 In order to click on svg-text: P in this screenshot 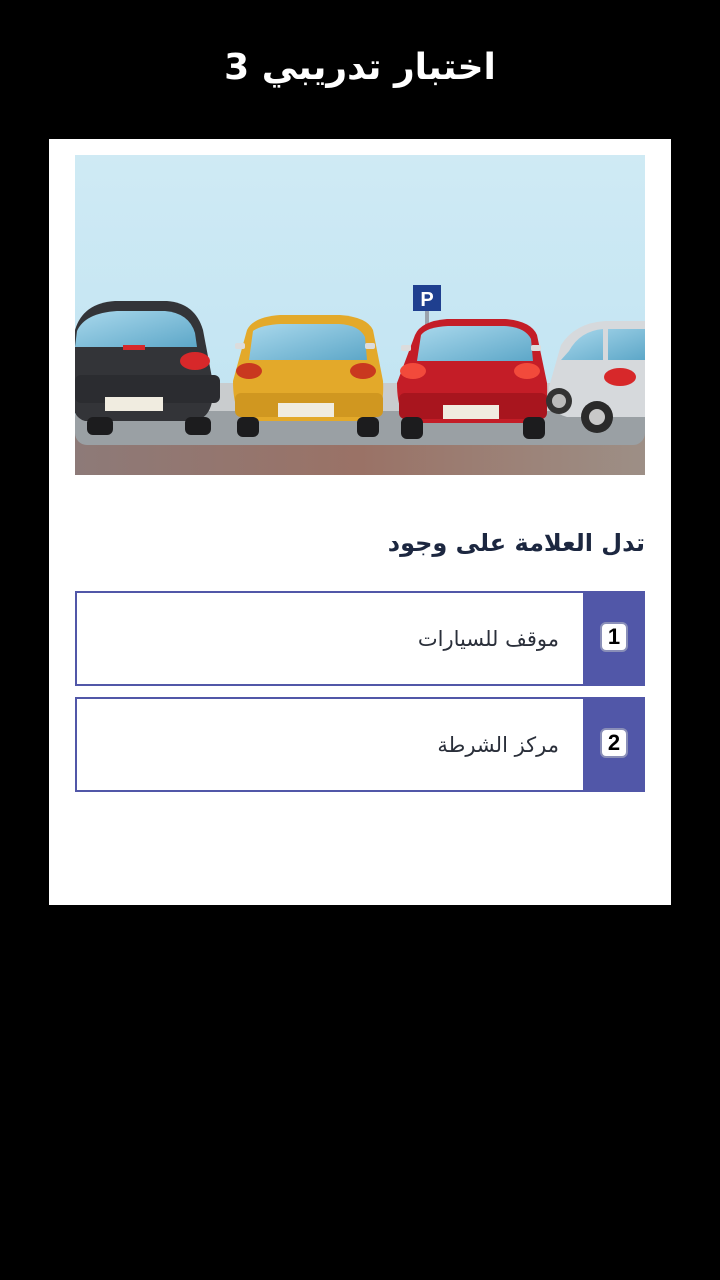, I will do `click(426, 300)`.